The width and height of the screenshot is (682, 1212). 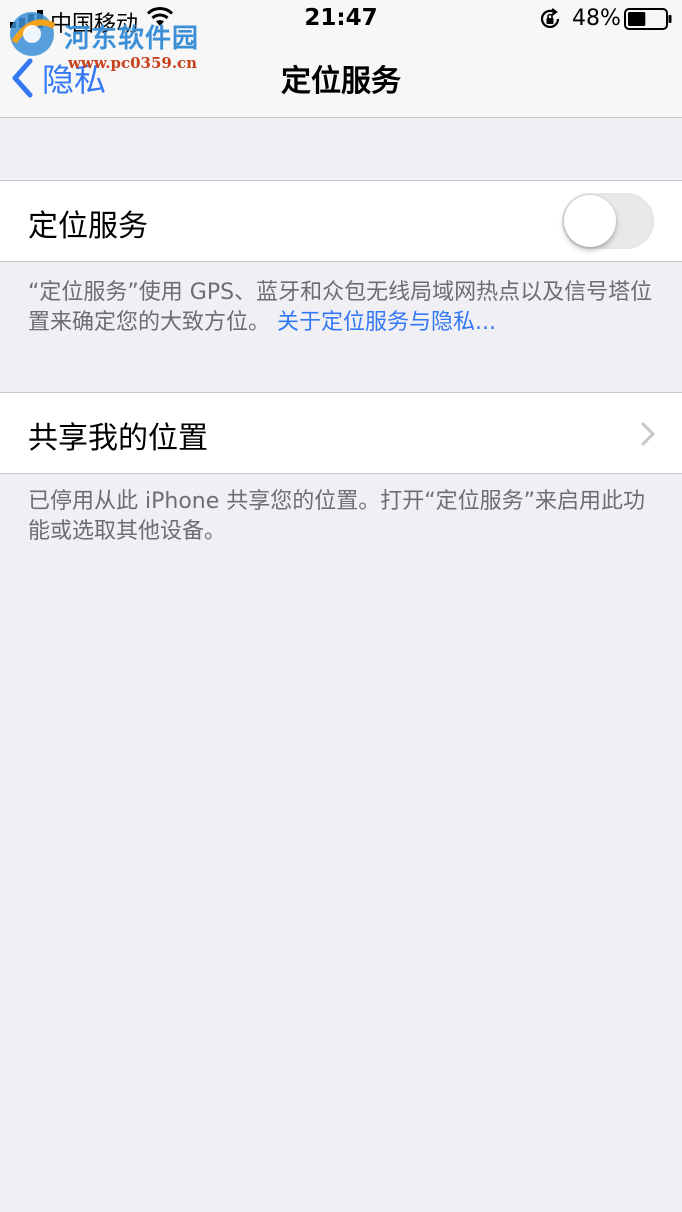 What do you see at coordinates (648, 434) in the screenshot?
I see `chevron-right-icon` at bounding box center [648, 434].